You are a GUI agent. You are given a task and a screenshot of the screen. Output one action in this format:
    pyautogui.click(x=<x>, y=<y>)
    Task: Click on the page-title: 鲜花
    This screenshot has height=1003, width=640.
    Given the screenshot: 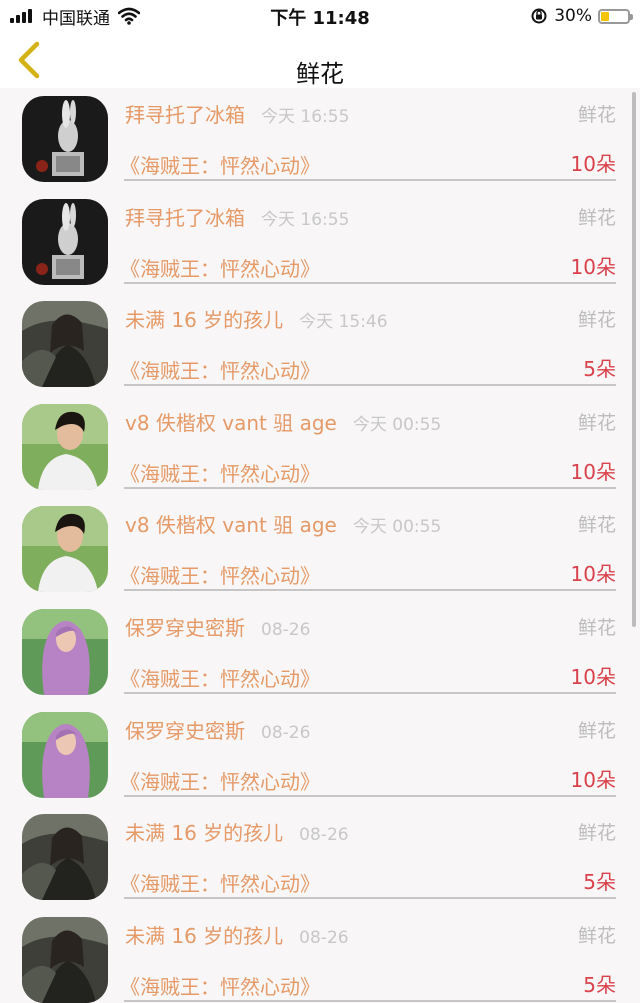 What is the action you would take?
    pyautogui.click(x=320, y=74)
    